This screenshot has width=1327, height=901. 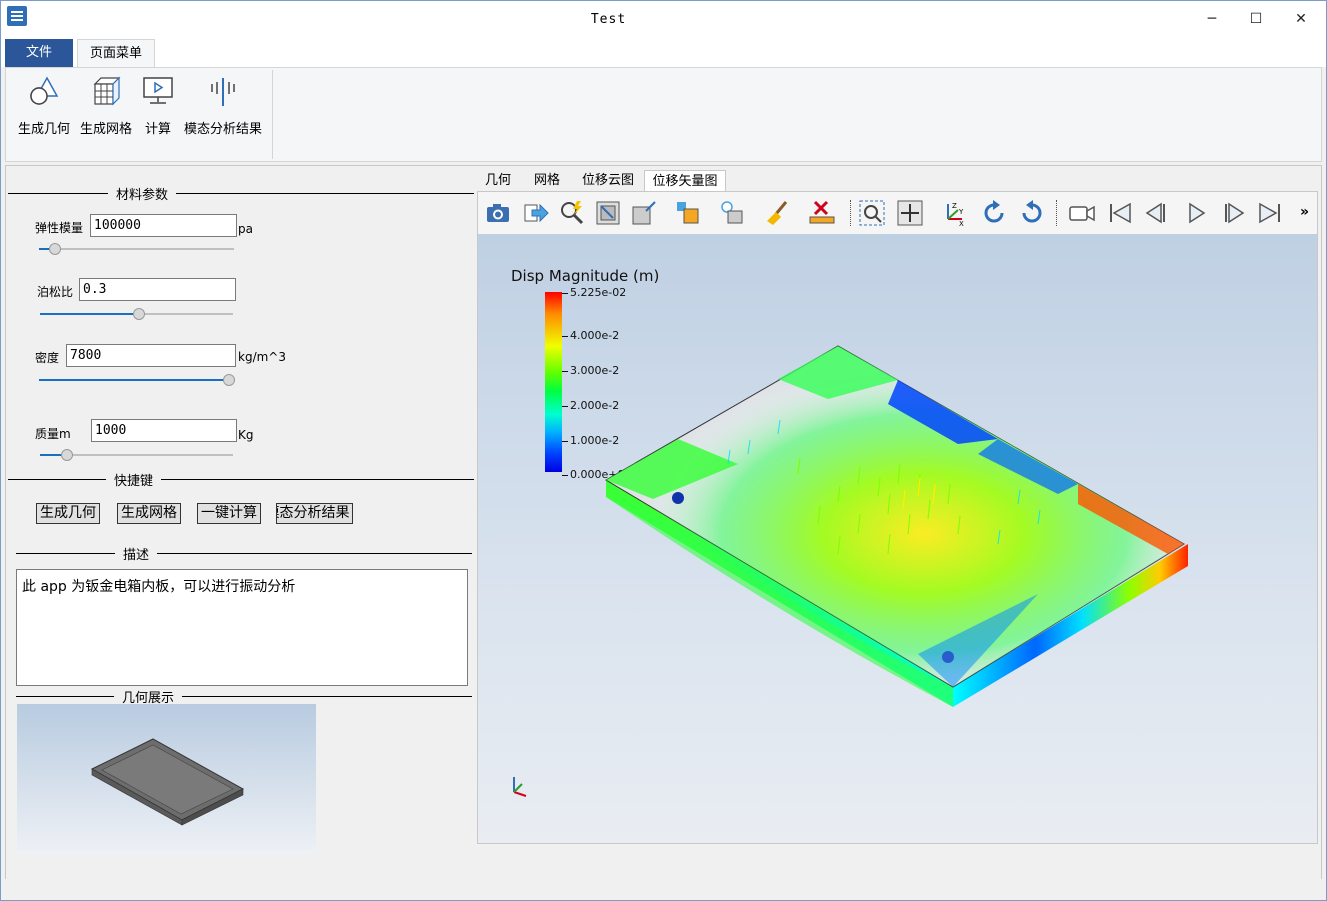 I want to click on window-title: Test, so click(x=608, y=19).